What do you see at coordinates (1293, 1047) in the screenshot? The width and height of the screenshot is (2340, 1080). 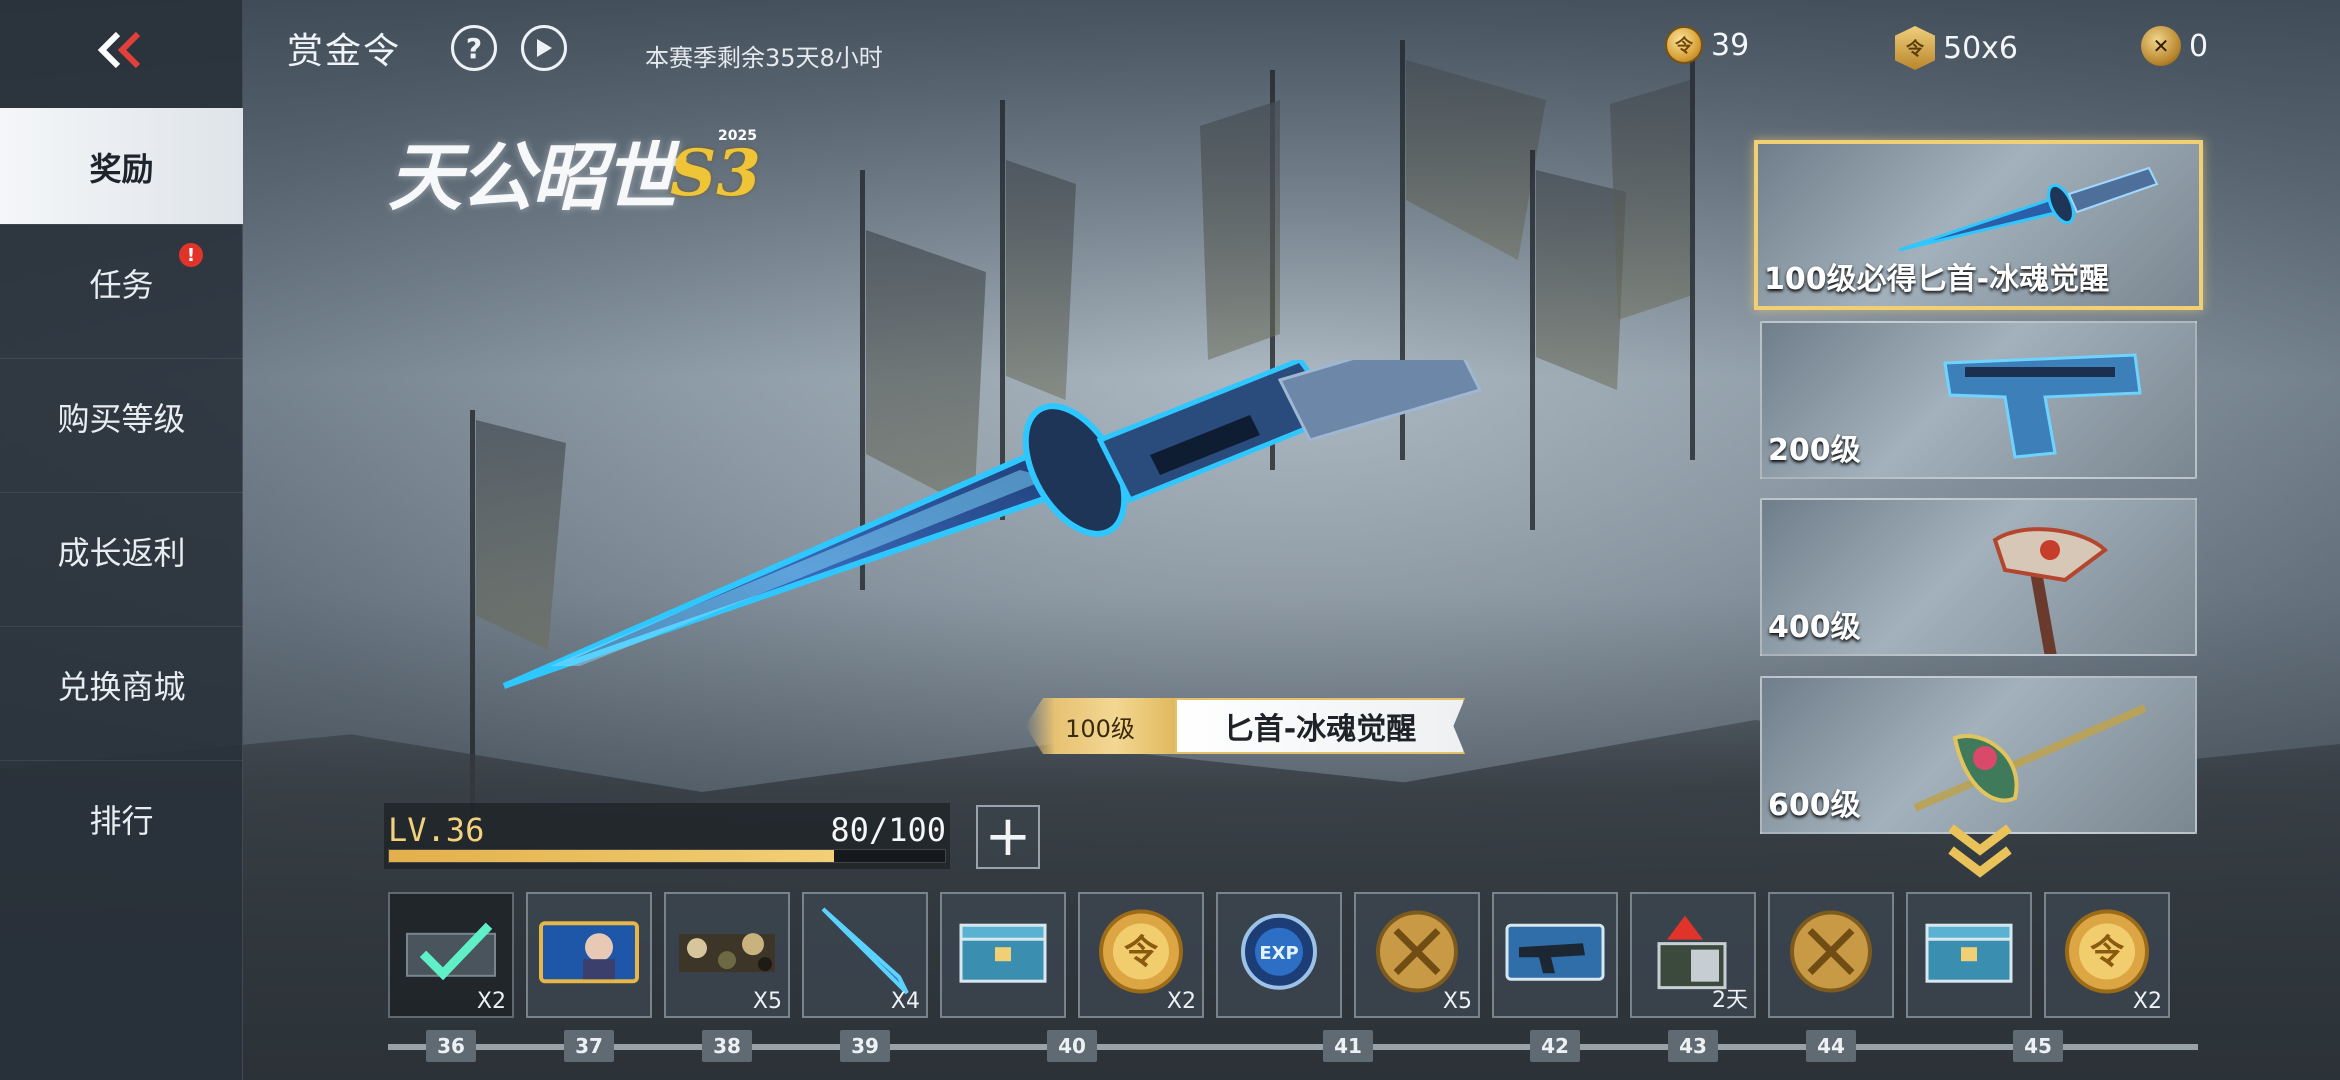 I see `level-track-line` at bounding box center [1293, 1047].